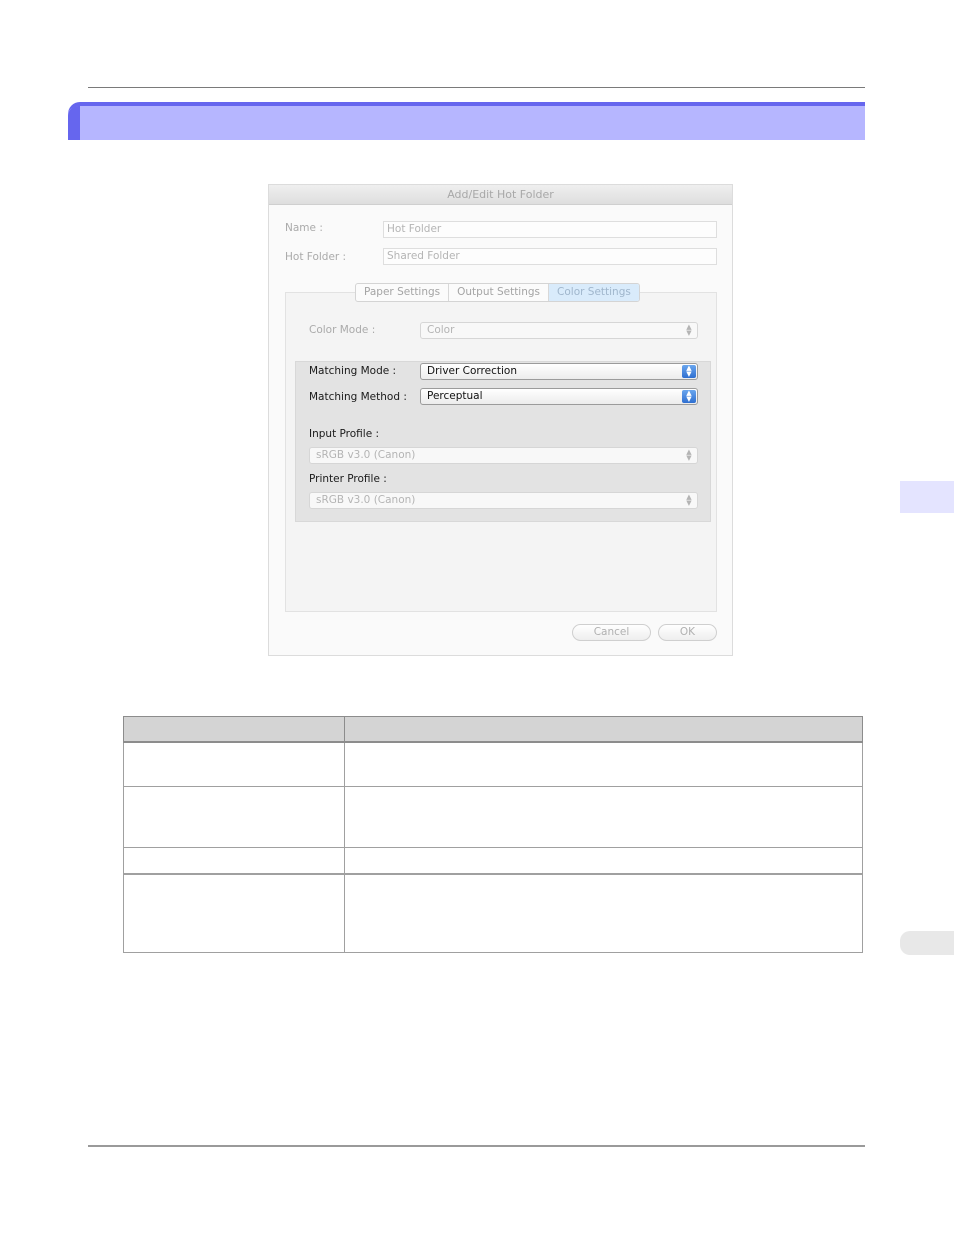 The height and width of the screenshot is (1235, 954). Describe the element at coordinates (611, 632) in the screenshot. I see `cancel-button: Cancel` at that location.